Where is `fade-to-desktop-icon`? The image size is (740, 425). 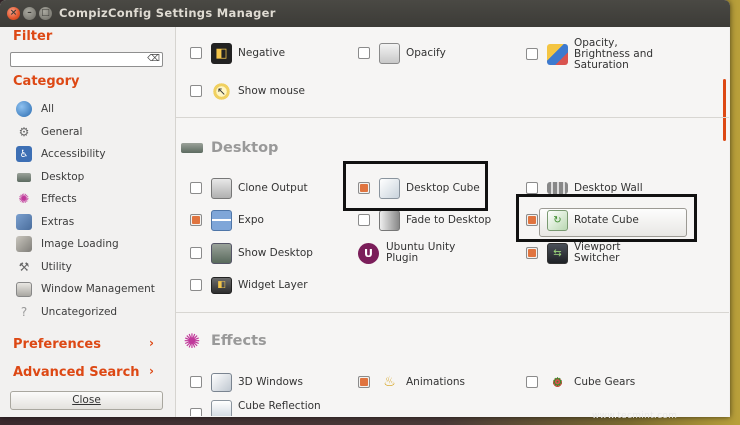 fade-to-desktop-icon is located at coordinates (389, 220).